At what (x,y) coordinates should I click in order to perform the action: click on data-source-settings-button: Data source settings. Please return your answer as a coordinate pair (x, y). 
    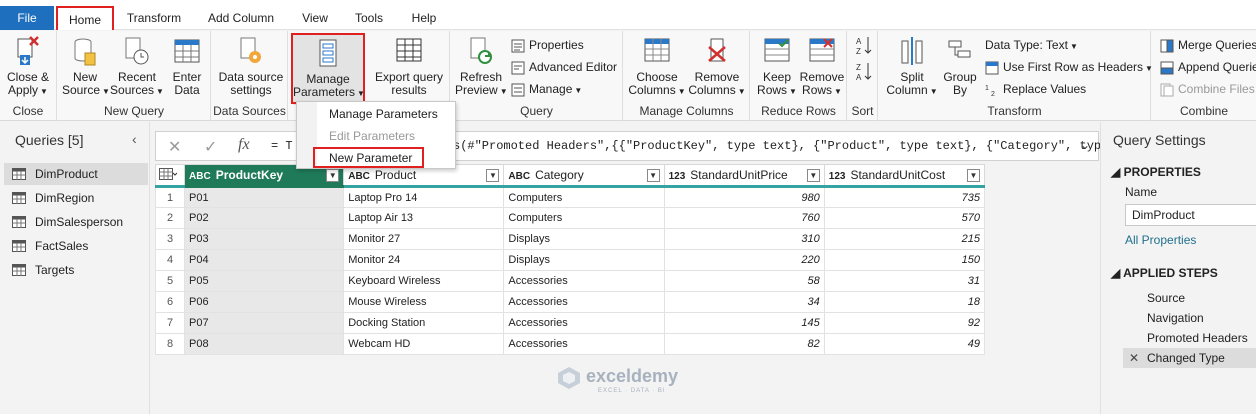
    Looking at the image, I should click on (251, 66).